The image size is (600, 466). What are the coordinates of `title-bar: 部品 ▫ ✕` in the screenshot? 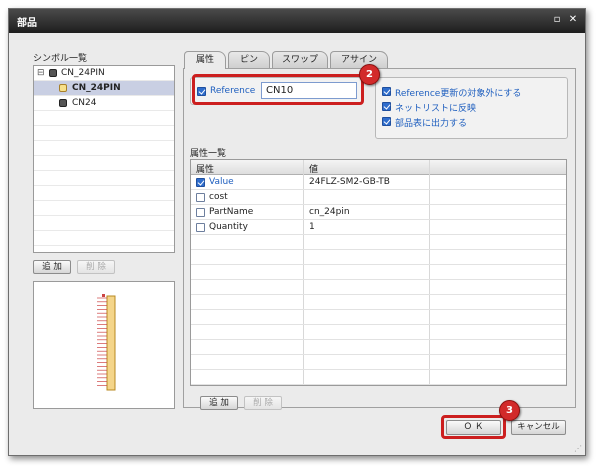 It's located at (297, 21).